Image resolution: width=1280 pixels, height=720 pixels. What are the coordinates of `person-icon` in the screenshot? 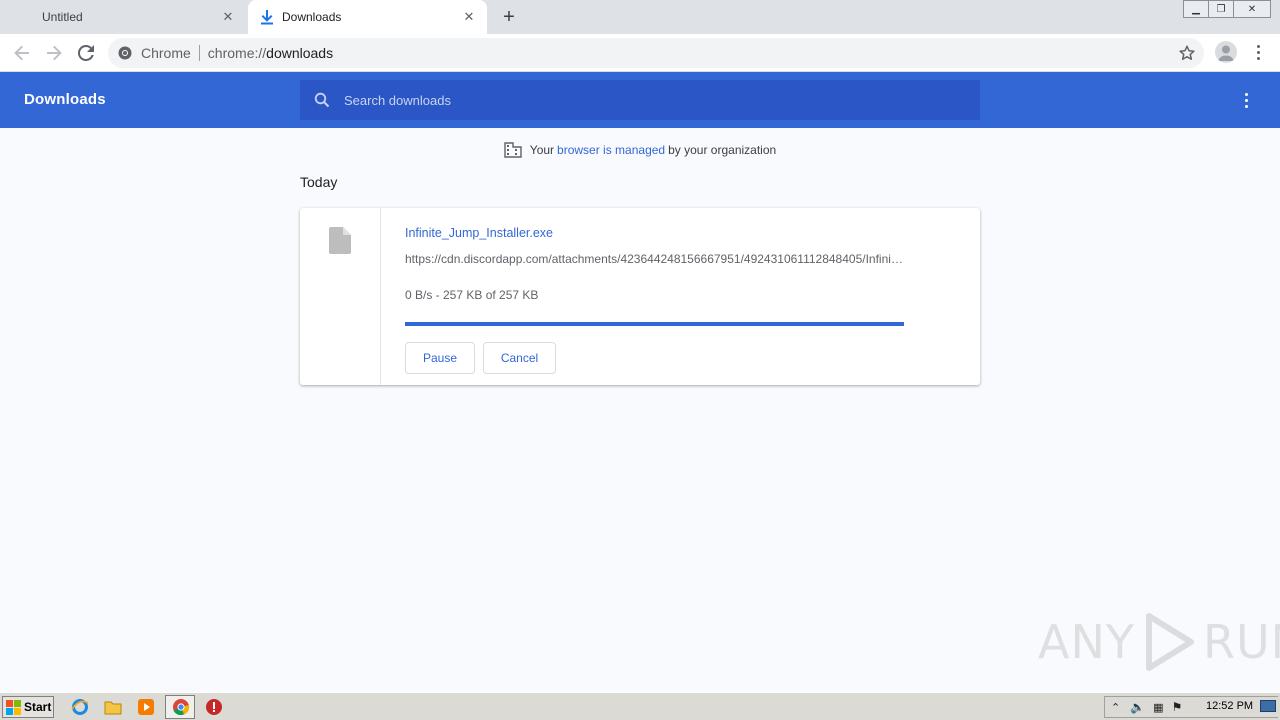 It's located at (1226, 53).